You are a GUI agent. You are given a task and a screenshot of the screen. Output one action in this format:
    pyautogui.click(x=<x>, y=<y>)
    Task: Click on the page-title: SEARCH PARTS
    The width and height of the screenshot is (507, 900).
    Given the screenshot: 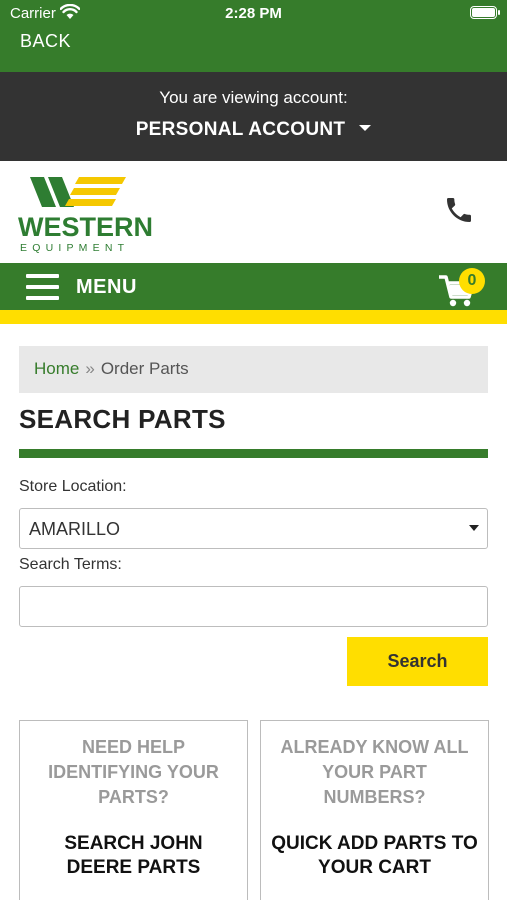 What is the action you would take?
    pyautogui.click(x=122, y=419)
    